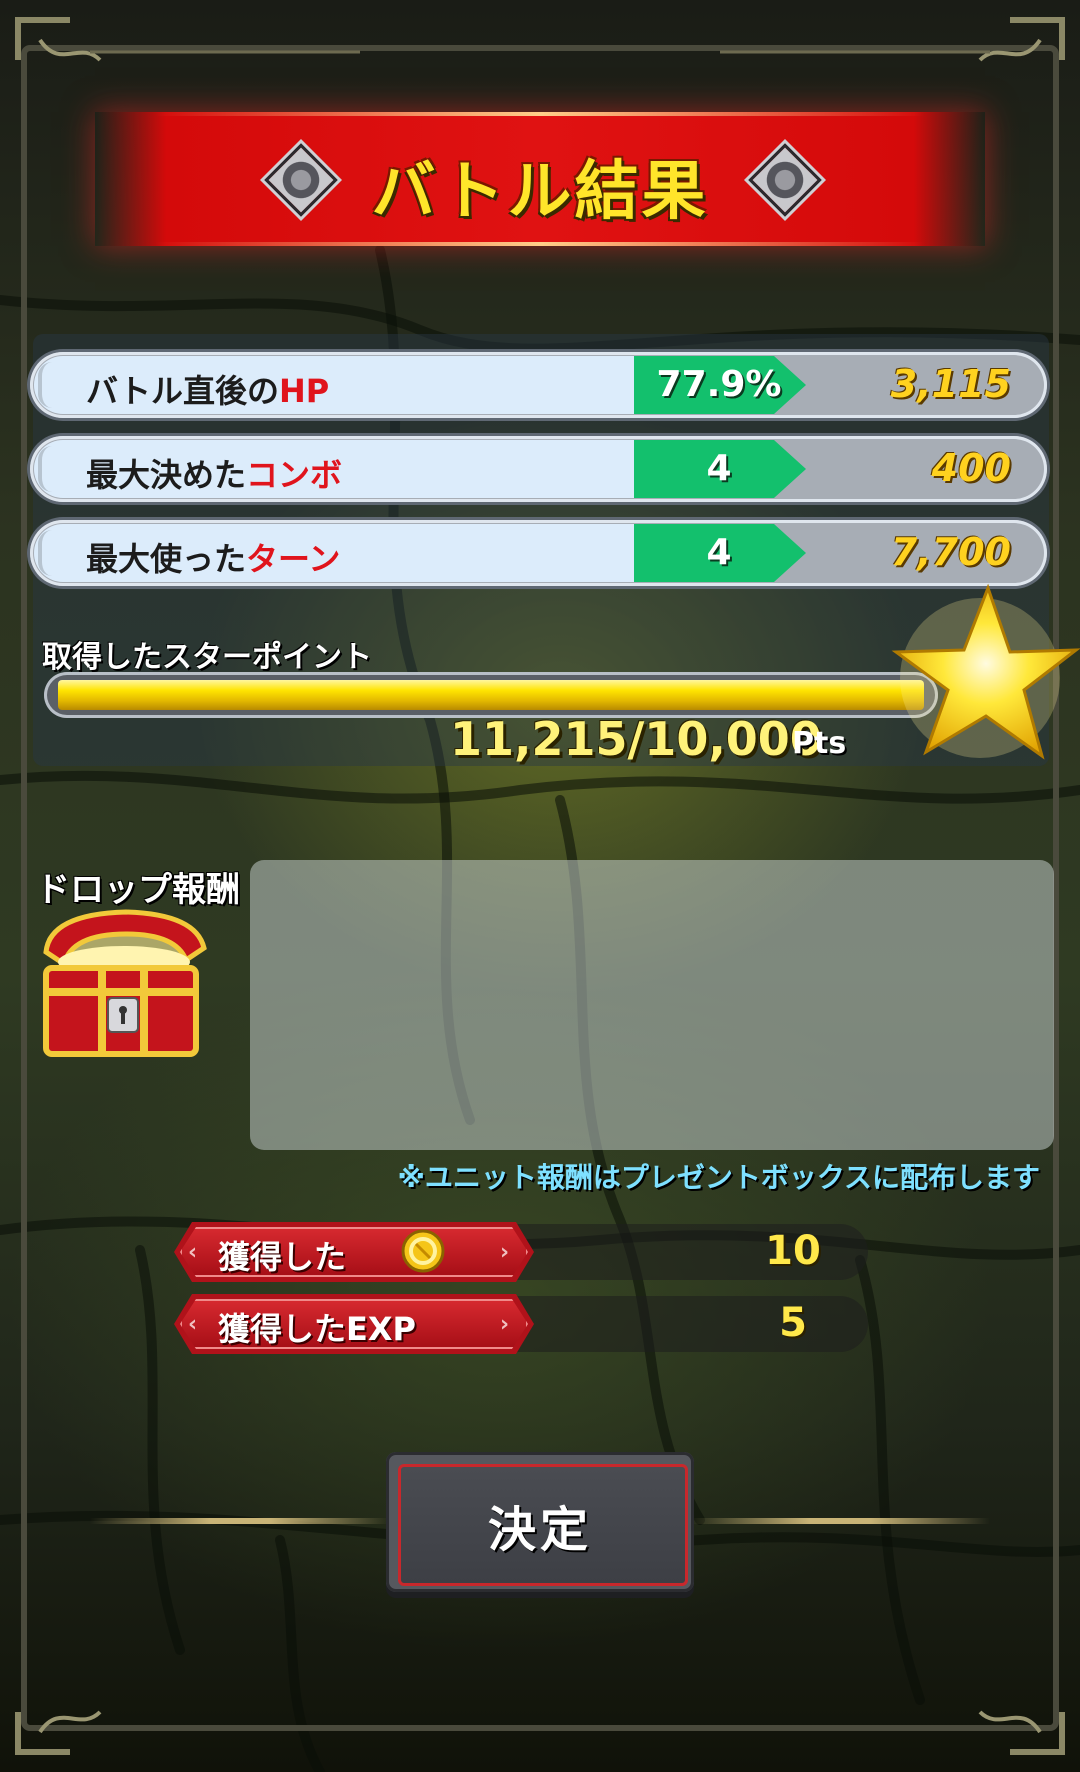  I want to click on confirm-button-label: 決定, so click(539, 1530).